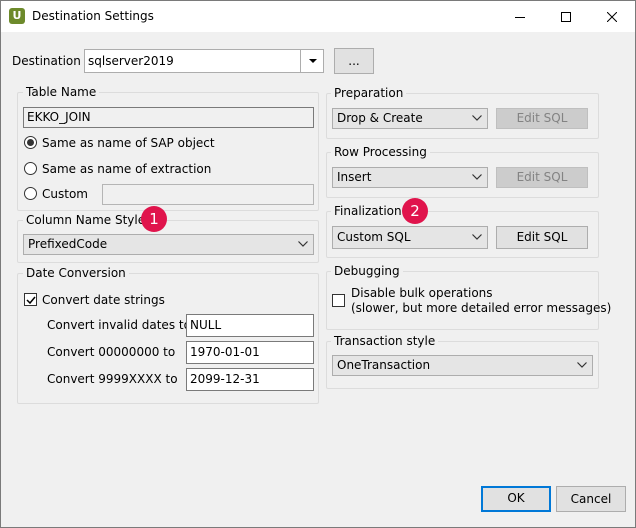 The image size is (636, 528). What do you see at coordinates (168, 244) in the screenshot?
I see `column-name-style-combo: PrefixedCode` at bounding box center [168, 244].